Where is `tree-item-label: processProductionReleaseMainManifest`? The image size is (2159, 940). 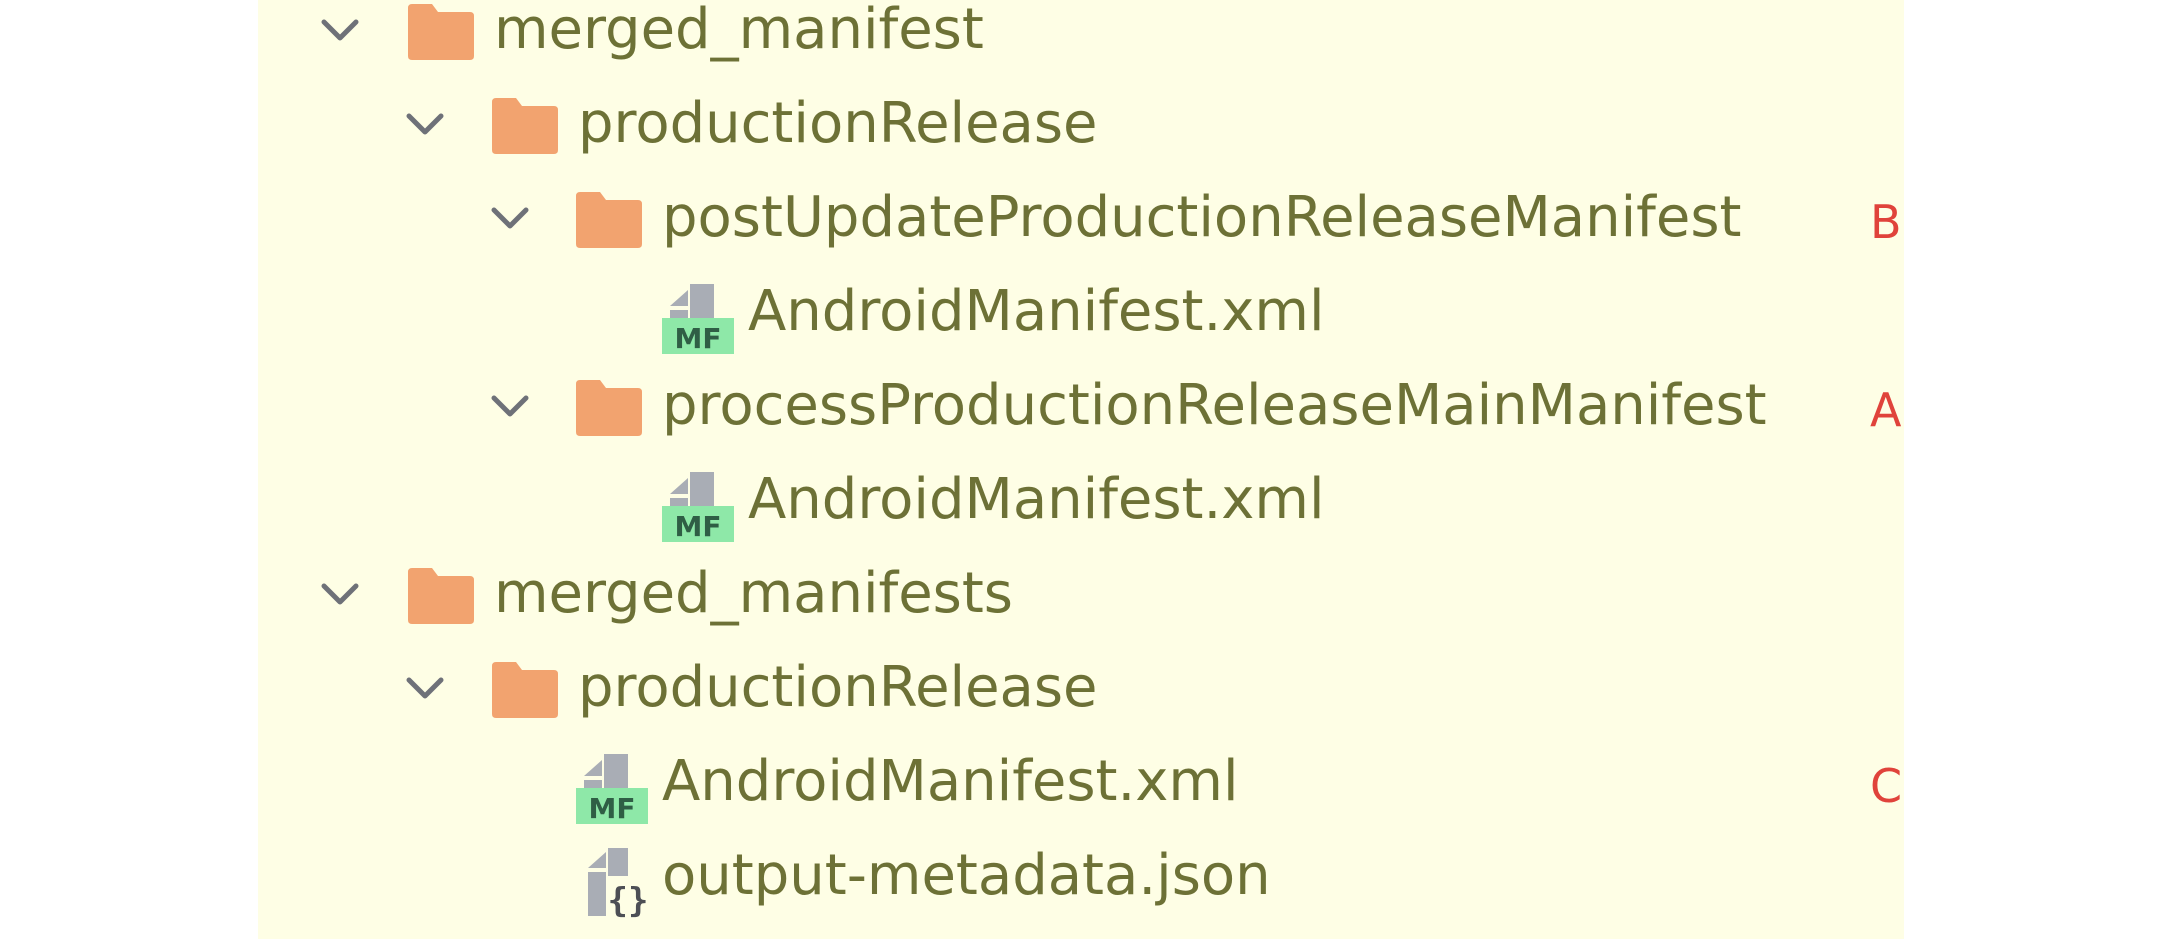 tree-item-label: processProductionReleaseMainManifest is located at coordinates (1214, 405).